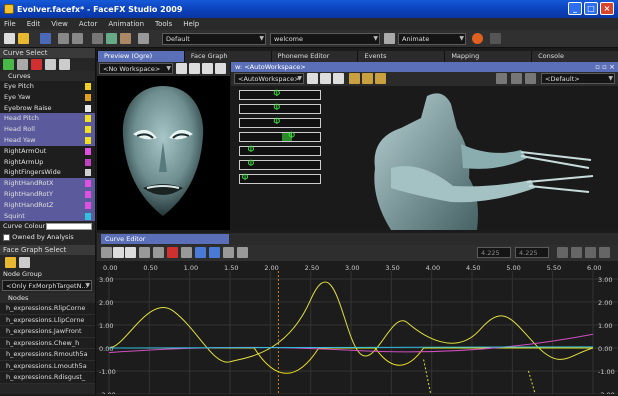 This screenshot has width=618, height=396. I want to click on curve-item: RightArmUp, so click(47, 162).